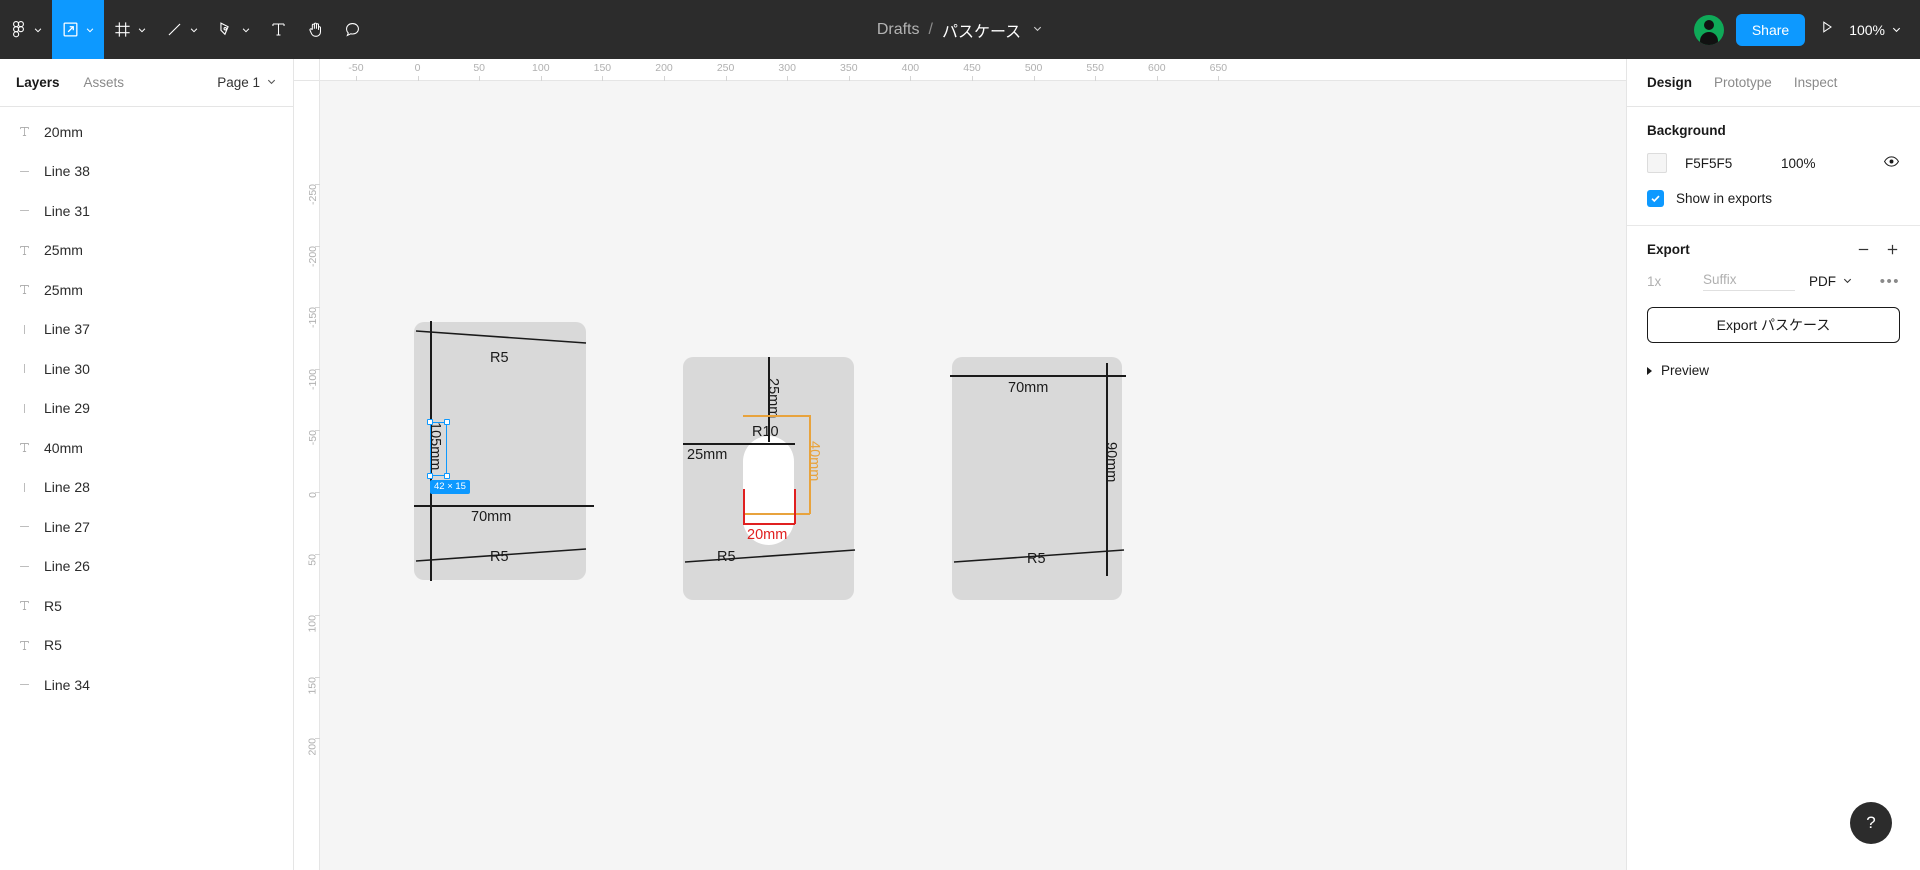 The width and height of the screenshot is (1920, 870). I want to click on page-selector: Page 1, so click(247, 82).